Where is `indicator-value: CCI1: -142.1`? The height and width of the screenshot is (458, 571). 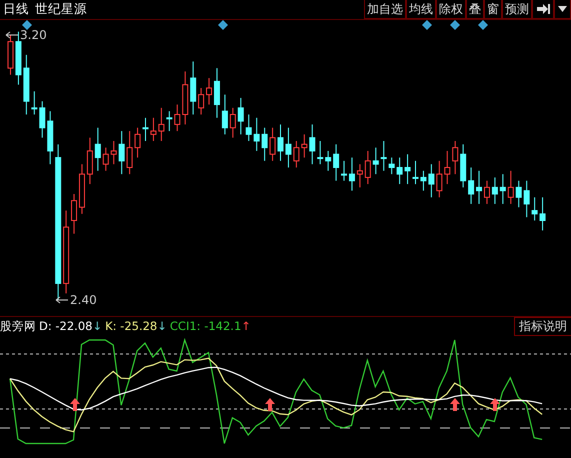
indicator-value: CCI1: -142.1 is located at coordinates (206, 326).